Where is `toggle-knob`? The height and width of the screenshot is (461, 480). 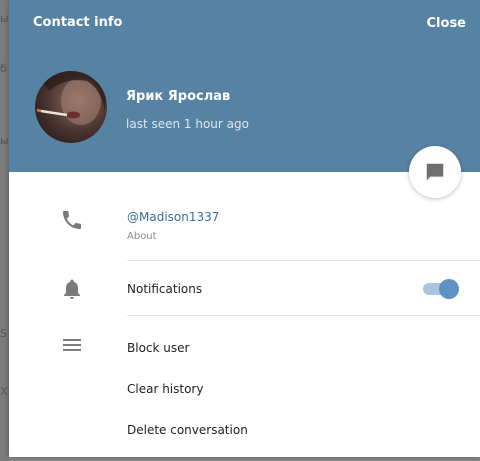
toggle-knob is located at coordinates (449, 289).